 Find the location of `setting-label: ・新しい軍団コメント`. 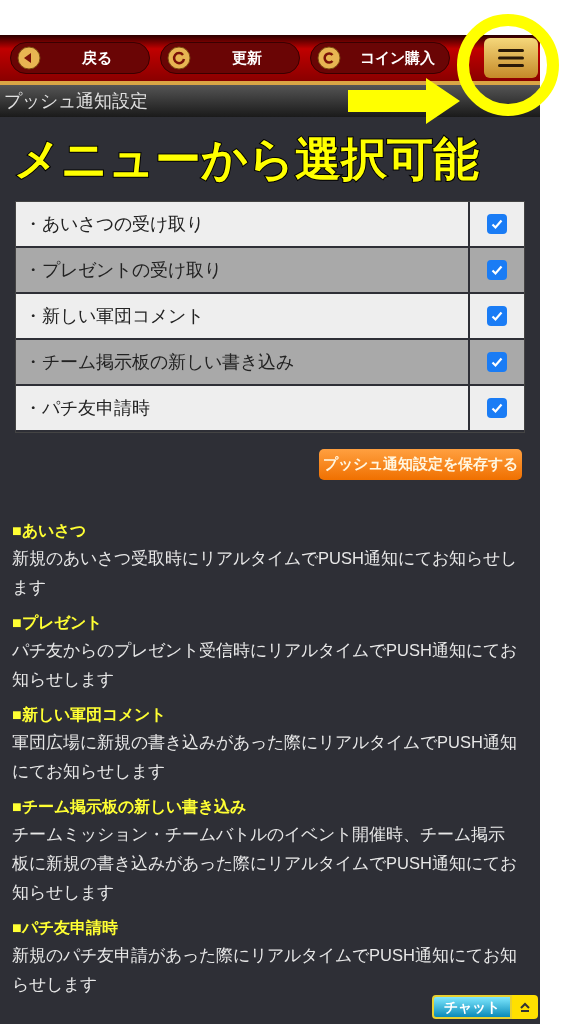

setting-label: ・新しい軍団コメント is located at coordinates (243, 316).